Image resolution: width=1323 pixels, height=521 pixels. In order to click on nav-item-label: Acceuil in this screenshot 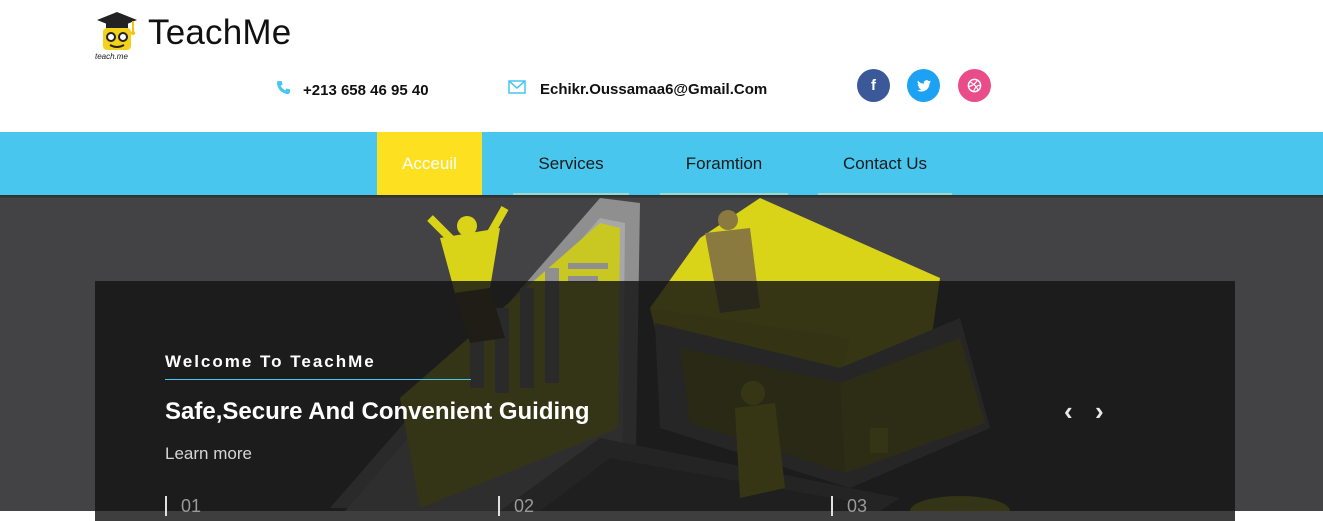, I will do `click(429, 163)`.